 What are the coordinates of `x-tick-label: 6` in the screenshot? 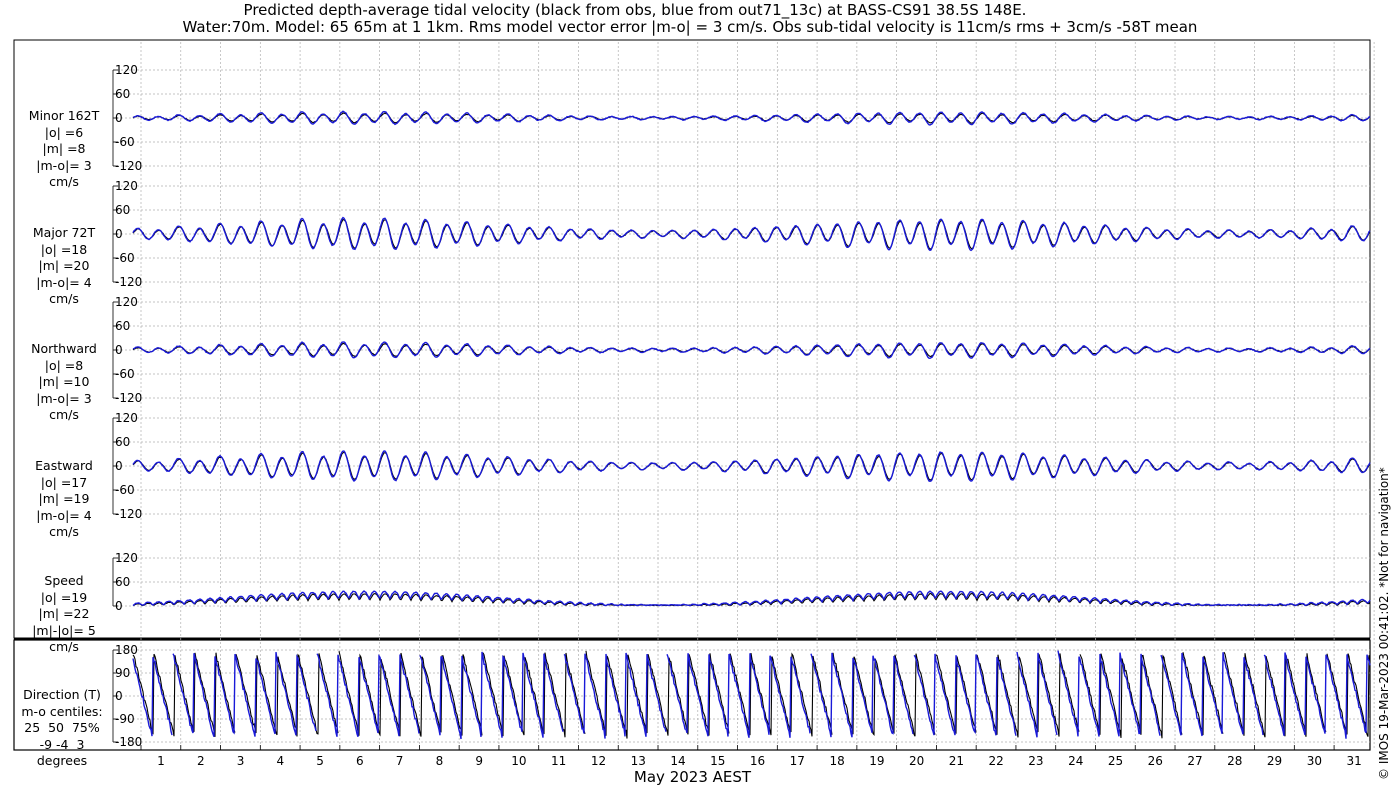 It's located at (360, 761).